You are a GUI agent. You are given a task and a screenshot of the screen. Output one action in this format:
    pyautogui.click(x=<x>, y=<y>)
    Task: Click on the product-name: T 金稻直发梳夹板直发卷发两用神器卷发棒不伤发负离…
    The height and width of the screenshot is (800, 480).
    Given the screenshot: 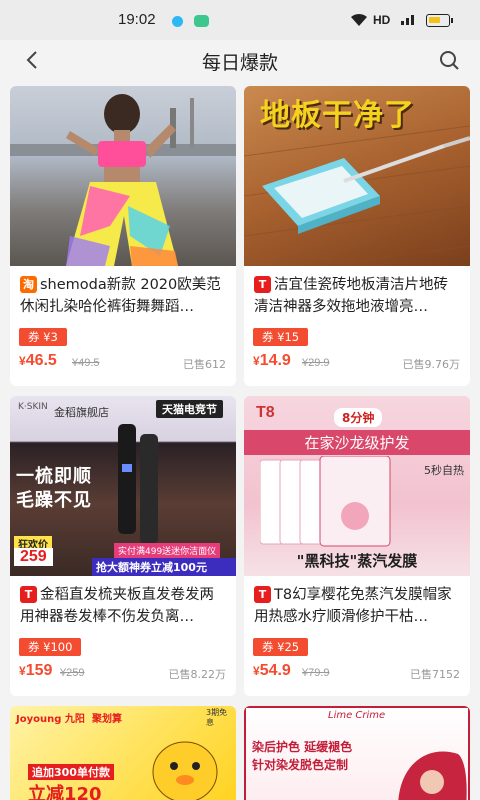 What is the action you would take?
    pyautogui.click(x=117, y=605)
    